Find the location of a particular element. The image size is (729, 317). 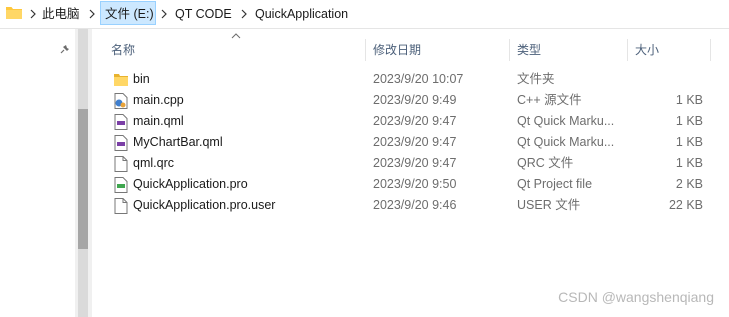

column-date-modified: 修改日期 is located at coordinates (397, 50).